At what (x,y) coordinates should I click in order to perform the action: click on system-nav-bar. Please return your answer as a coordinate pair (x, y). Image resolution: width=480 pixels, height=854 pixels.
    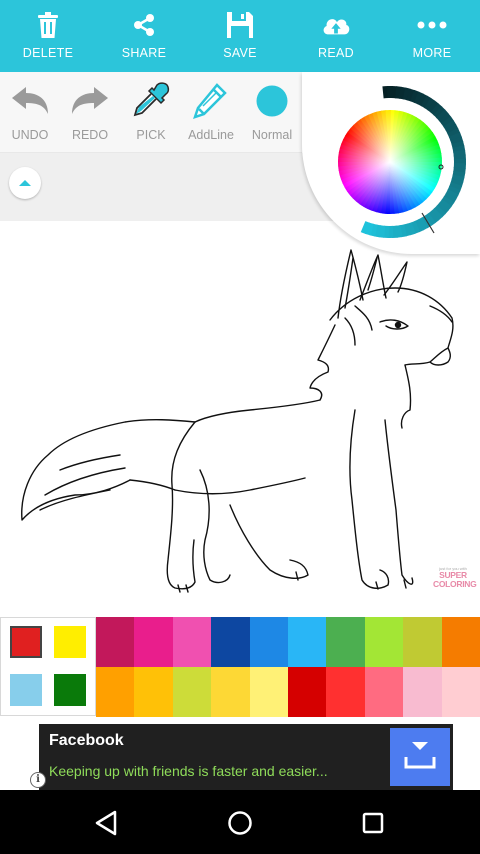
    Looking at the image, I should click on (240, 822).